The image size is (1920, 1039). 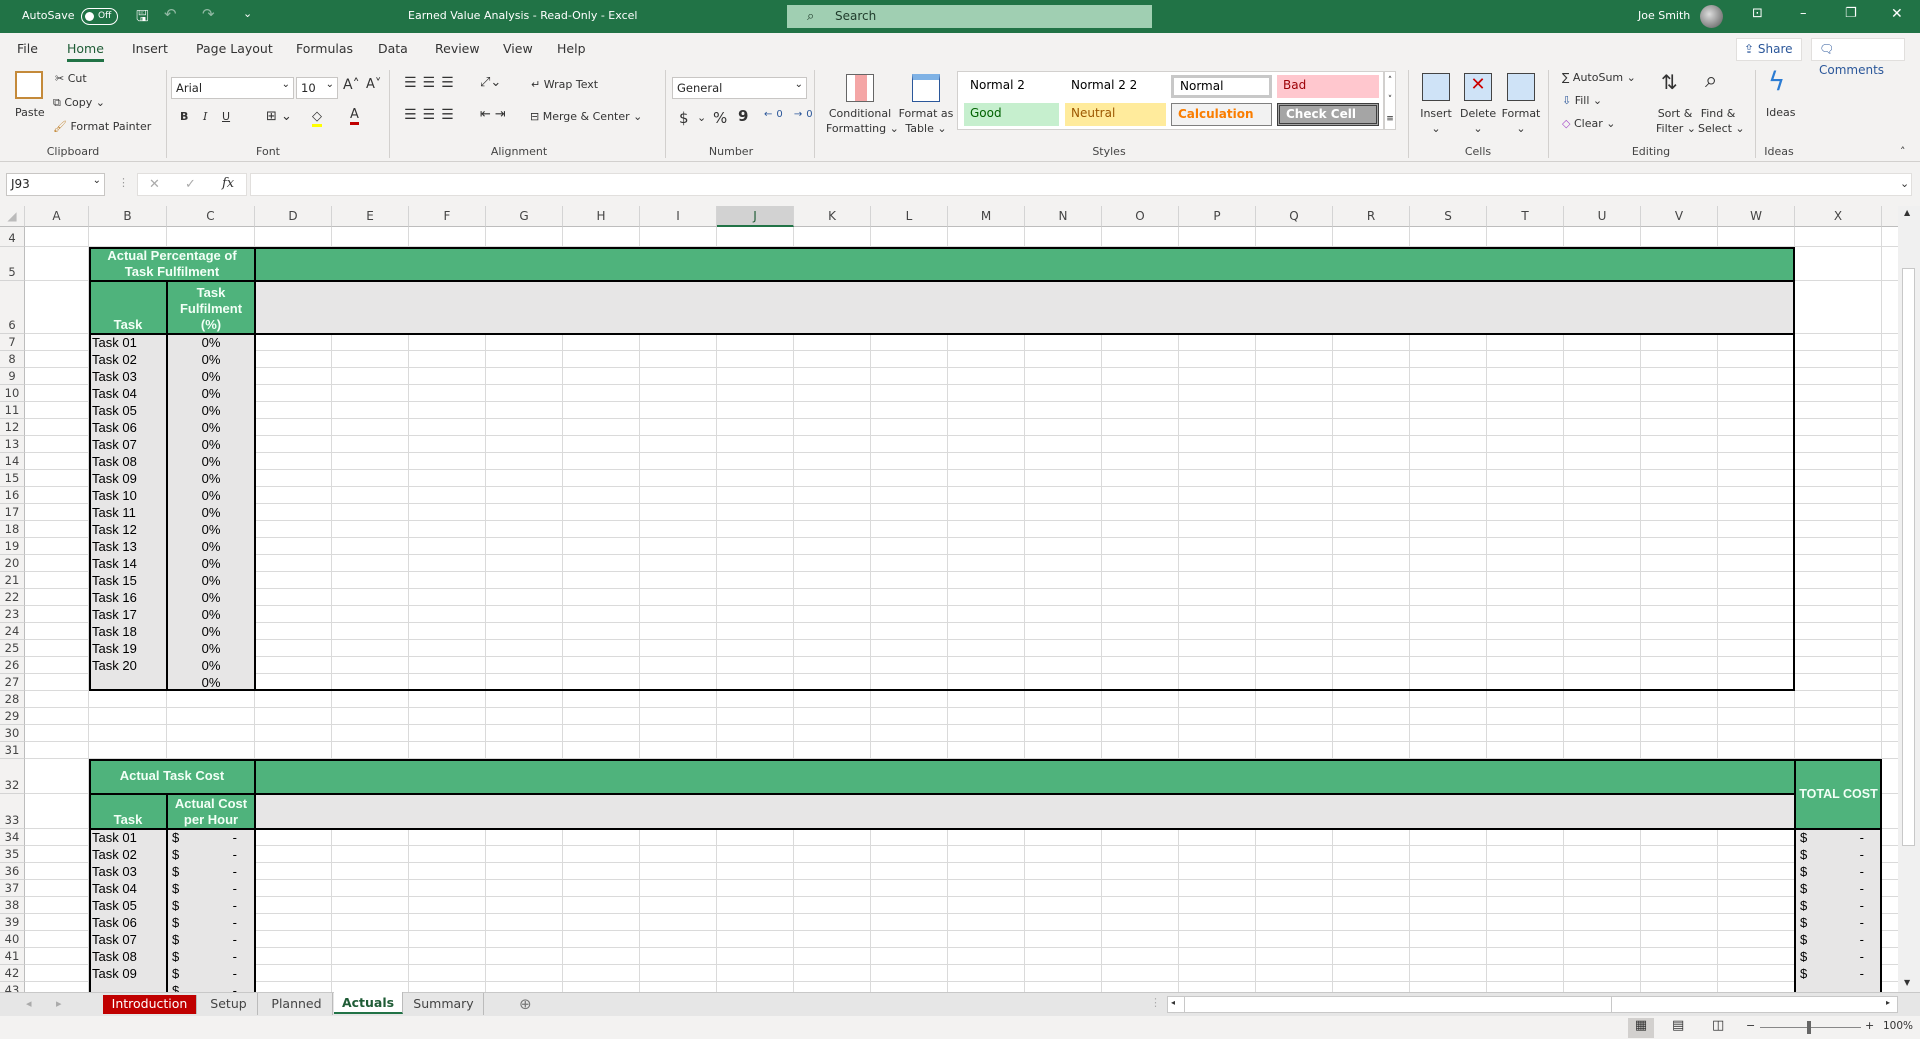 I want to click on row-header-42: 42, so click(x=12, y=973).